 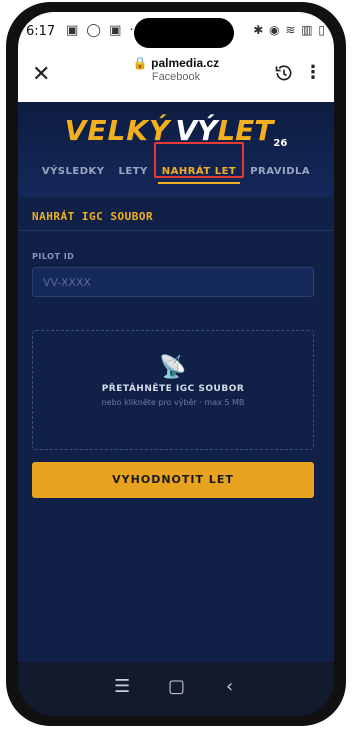 What do you see at coordinates (41, 75) in the screenshot?
I see `close-icon: ✕` at bounding box center [41, 75].